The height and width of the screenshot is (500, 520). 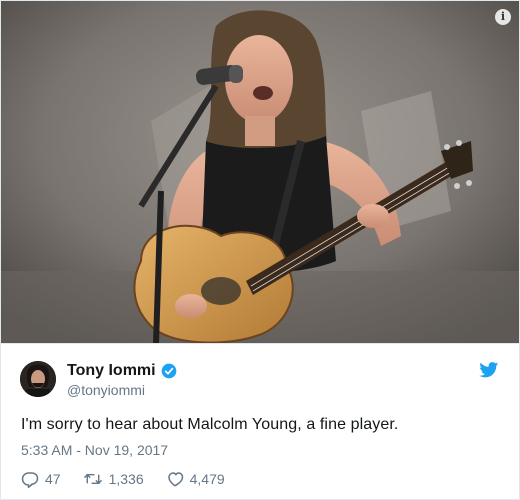 What do you see at coordinates (92, 479) in the screenshot?
I see `retweet-icon` at bounding box center [92, 479].